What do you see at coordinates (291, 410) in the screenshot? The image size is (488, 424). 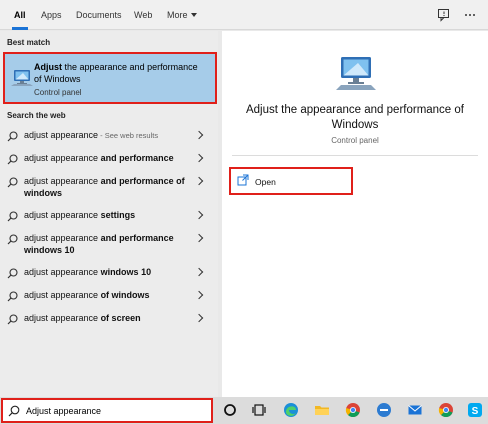 I see `edge-icon` at bounding box center [291, 410].